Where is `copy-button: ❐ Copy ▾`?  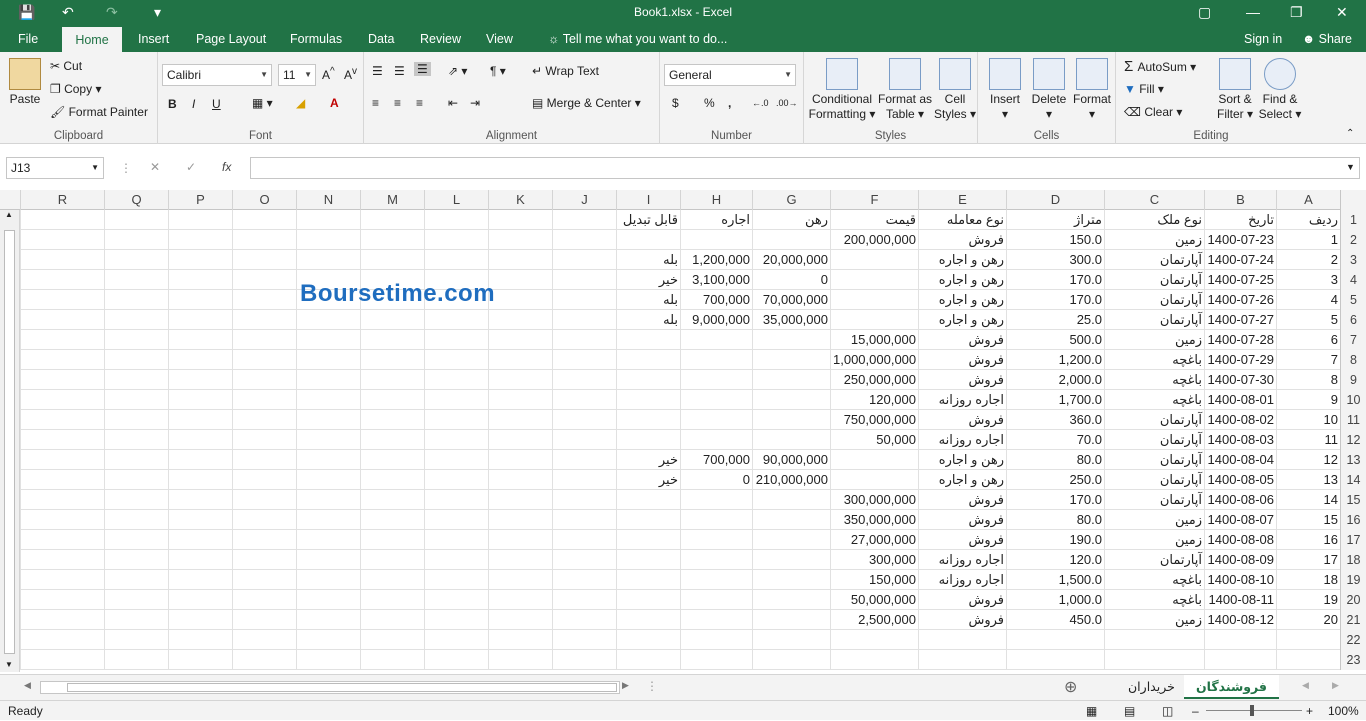
copy-button: ❐ Copy ▾ is located at coordinates (75, 89).